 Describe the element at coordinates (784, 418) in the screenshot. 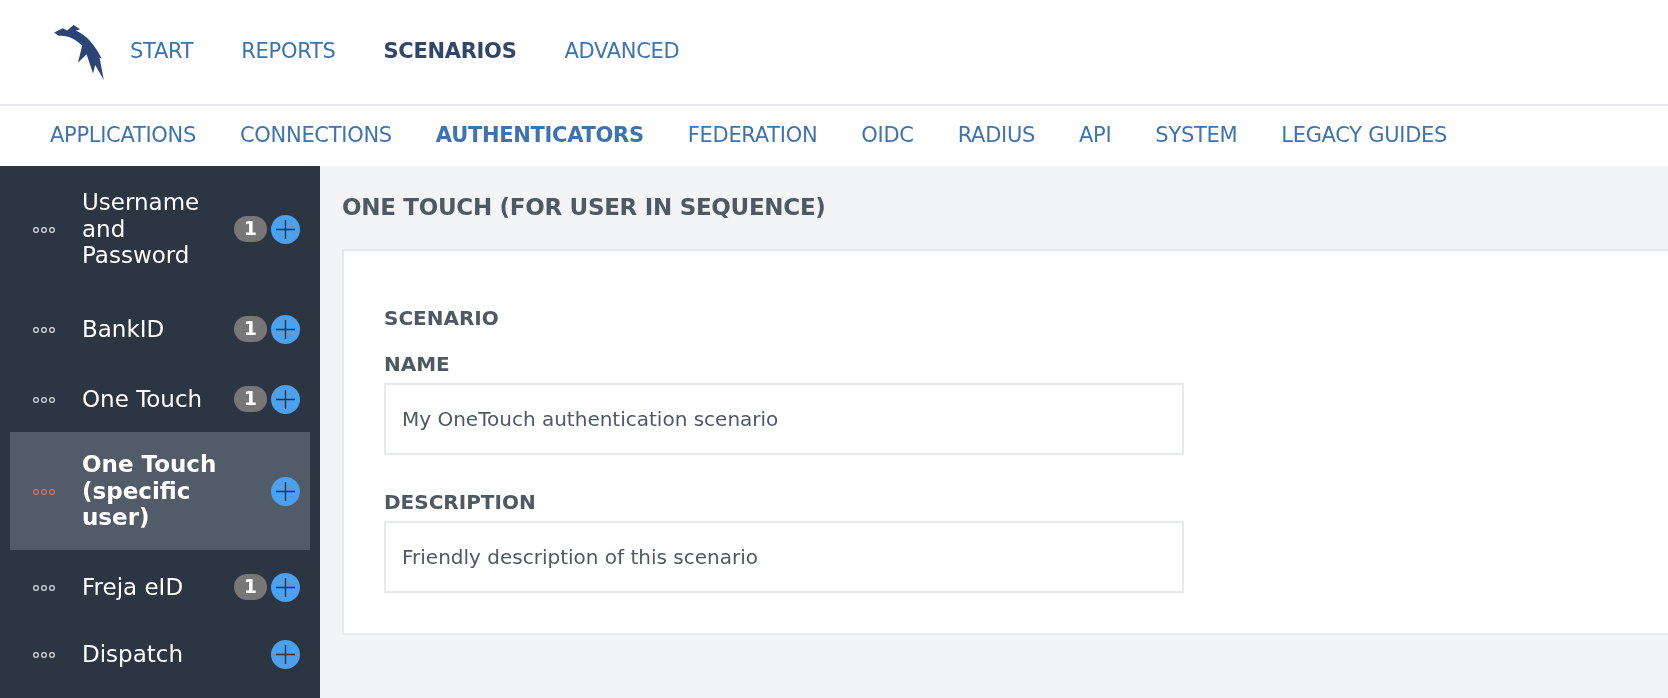

I see `text-field: My OneTouch authentication scenario` at that location.